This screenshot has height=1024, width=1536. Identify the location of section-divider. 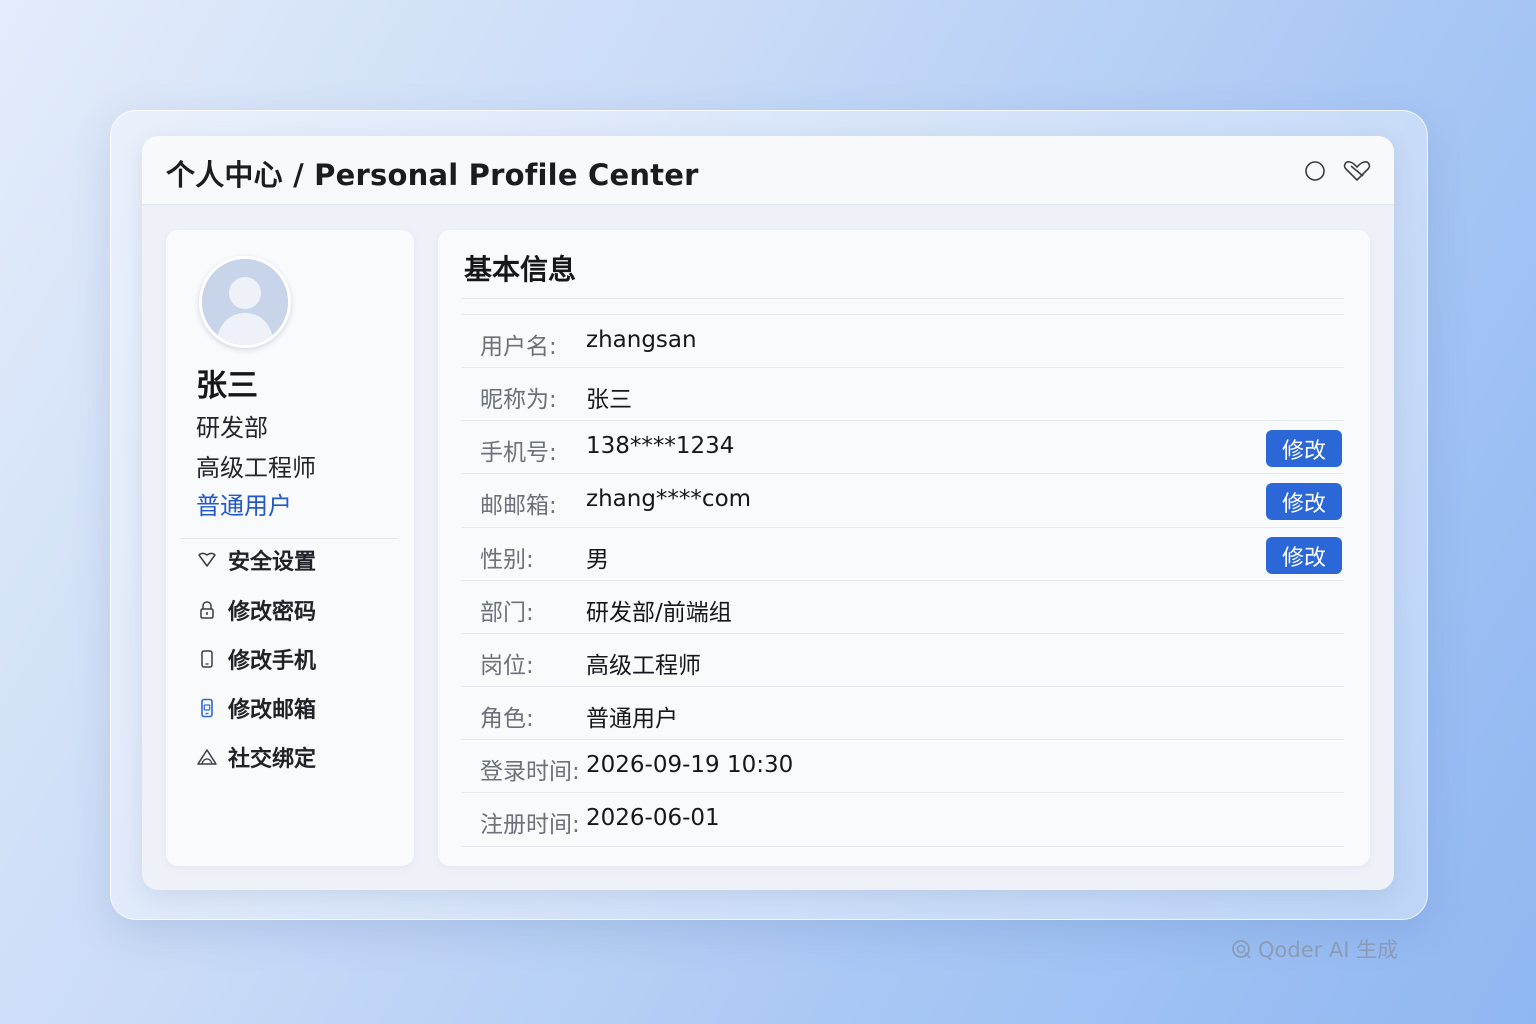
(903, 298).